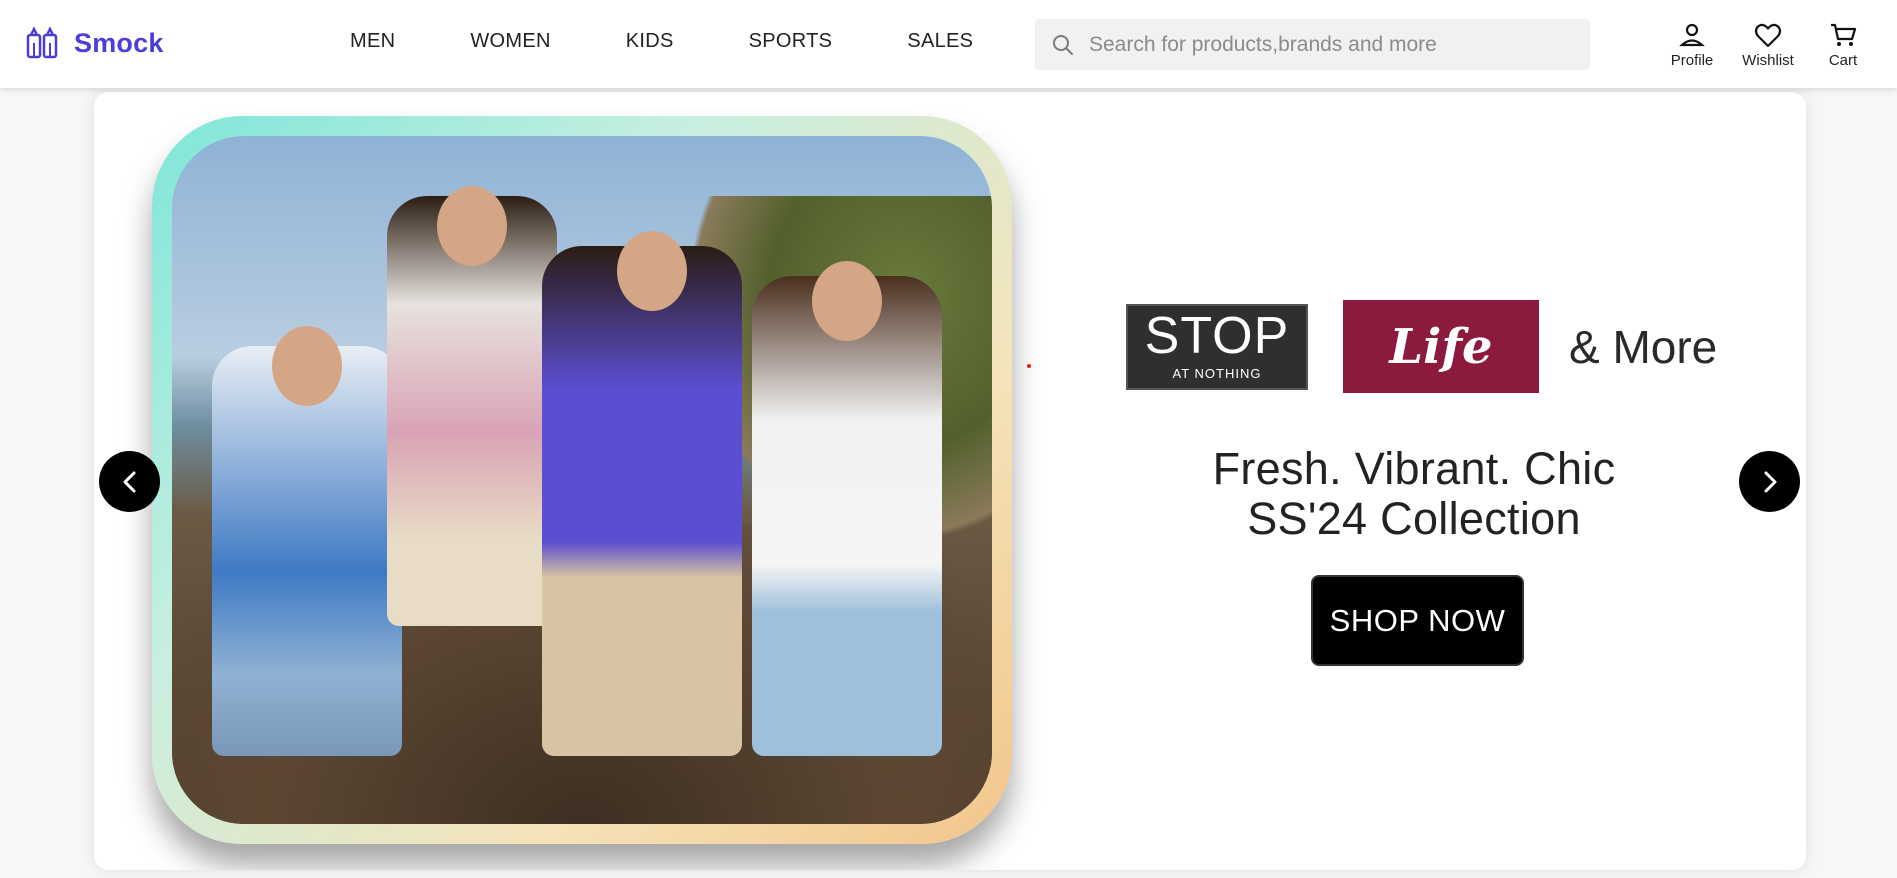 This screenshot has height=878, width=1897. Describe the element at coordinates (1441, 346) in the screenshot. I see `life-brand-logo: Life` at that location.